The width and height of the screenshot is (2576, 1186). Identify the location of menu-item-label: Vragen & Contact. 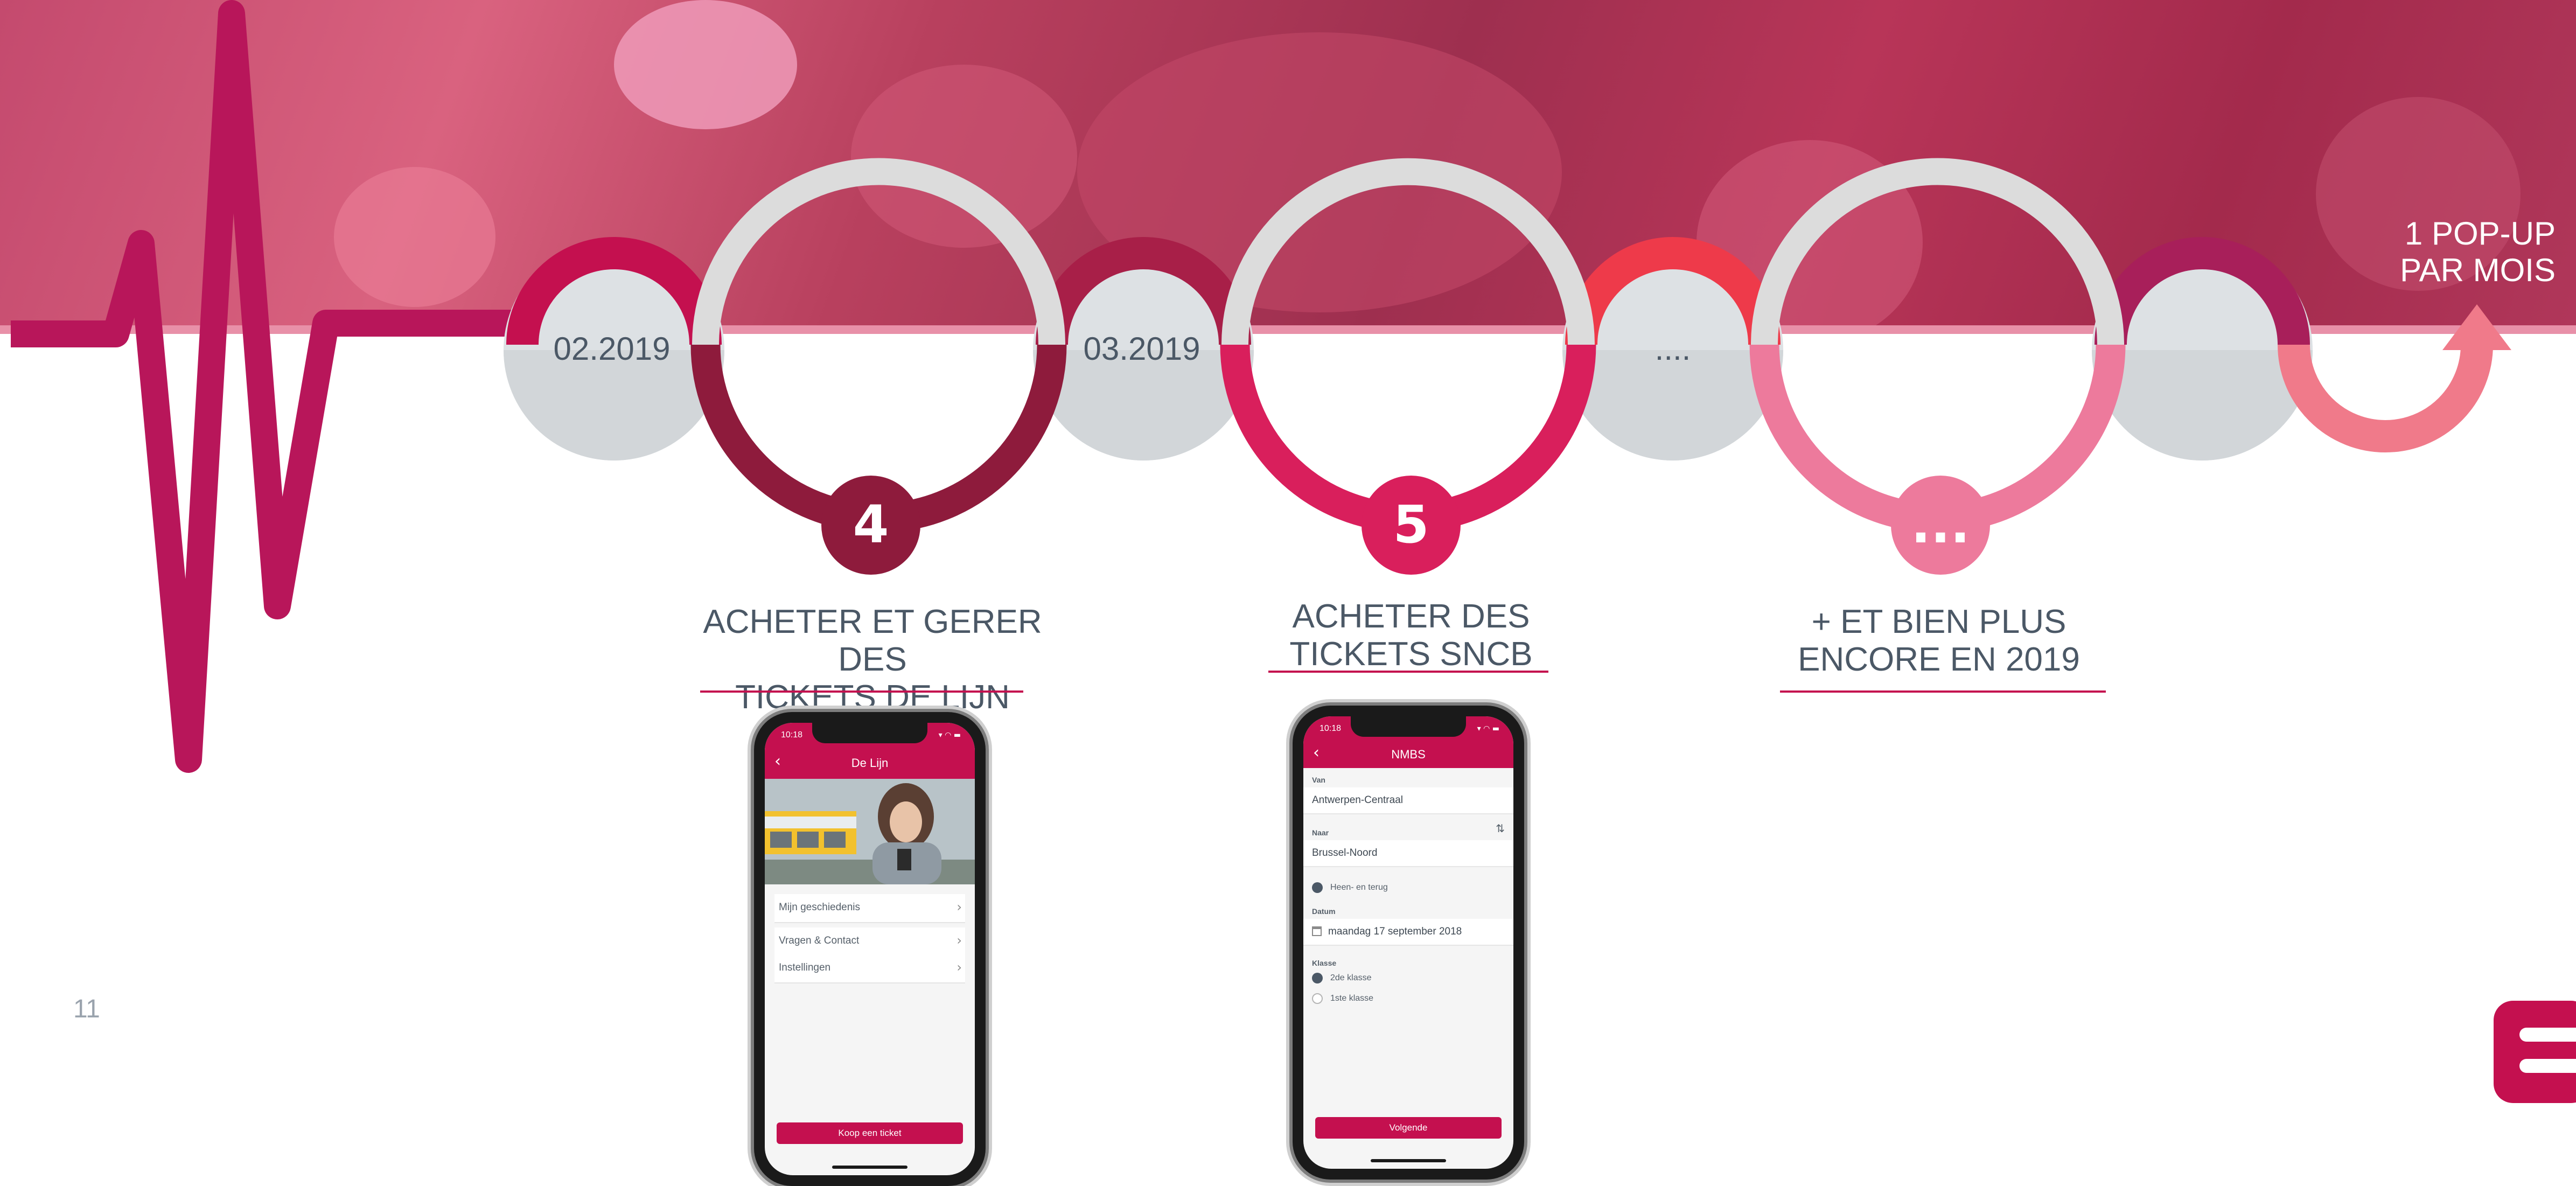
(819, 940).